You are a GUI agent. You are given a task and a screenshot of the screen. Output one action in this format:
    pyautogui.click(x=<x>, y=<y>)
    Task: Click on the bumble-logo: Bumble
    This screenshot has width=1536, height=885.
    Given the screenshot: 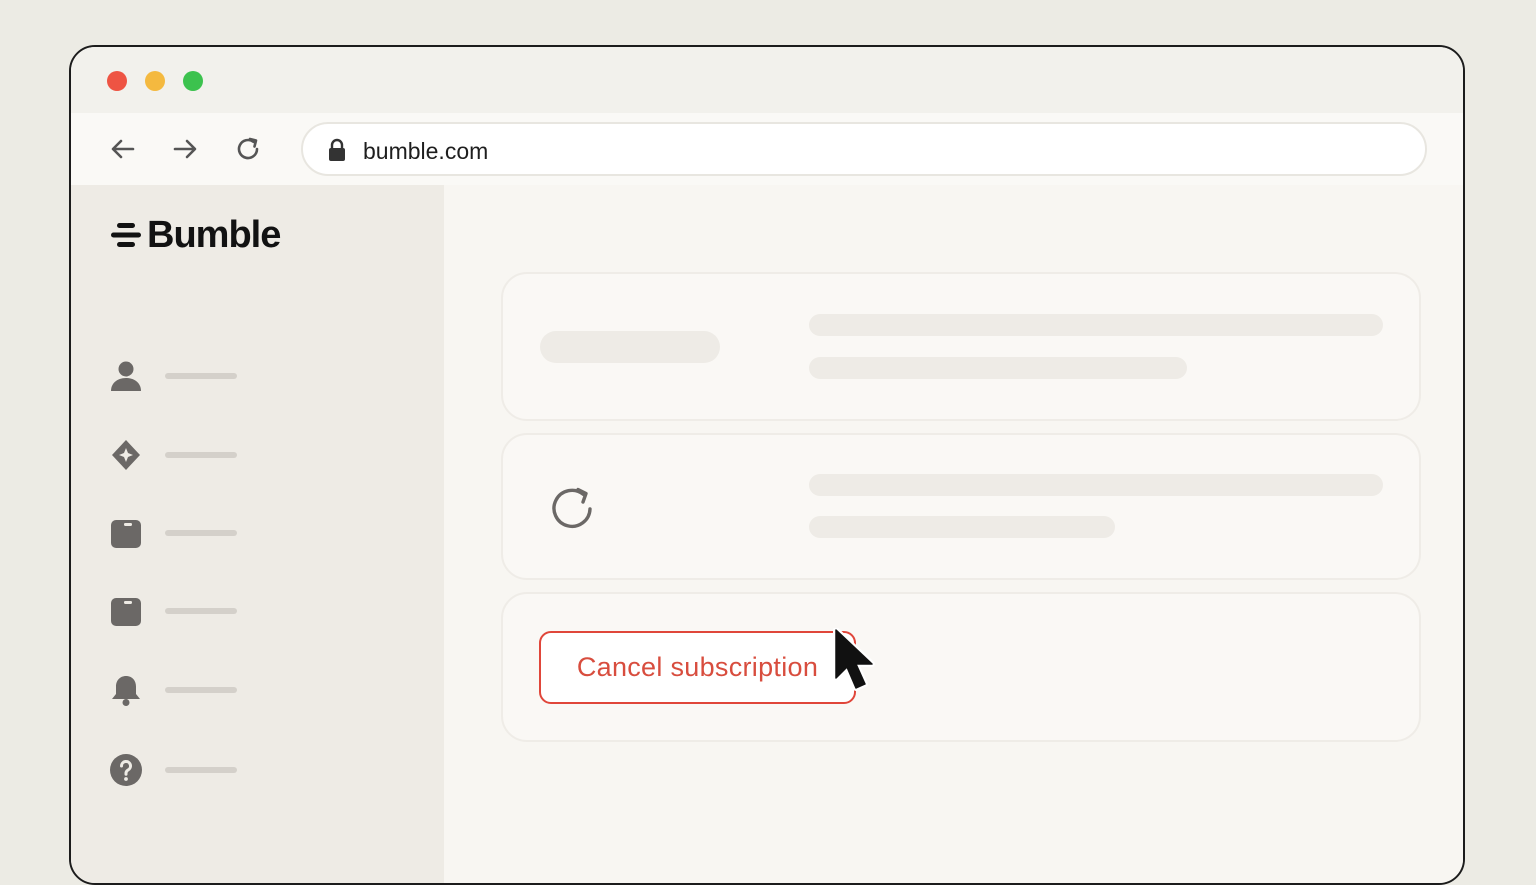 What is the action you would take?
    pyautogui.click(x=196, y=234)
    